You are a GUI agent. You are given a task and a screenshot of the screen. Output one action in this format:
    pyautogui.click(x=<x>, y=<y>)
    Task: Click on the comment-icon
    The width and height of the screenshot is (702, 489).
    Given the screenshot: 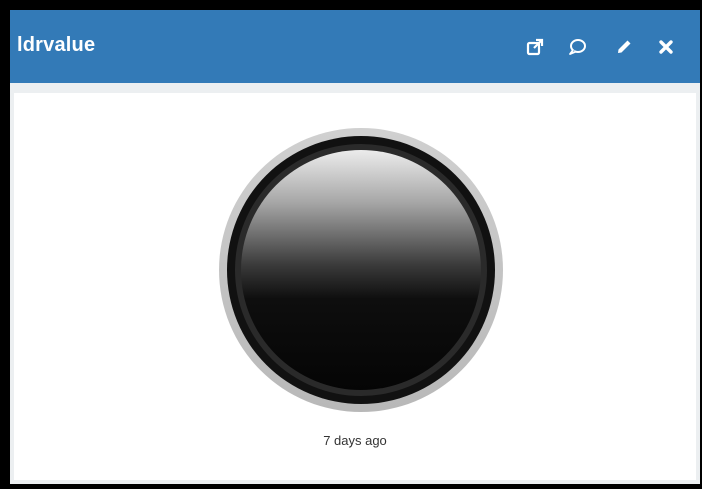 What is the action you would take?
    pyautogui.click(x=577, y=47)
    